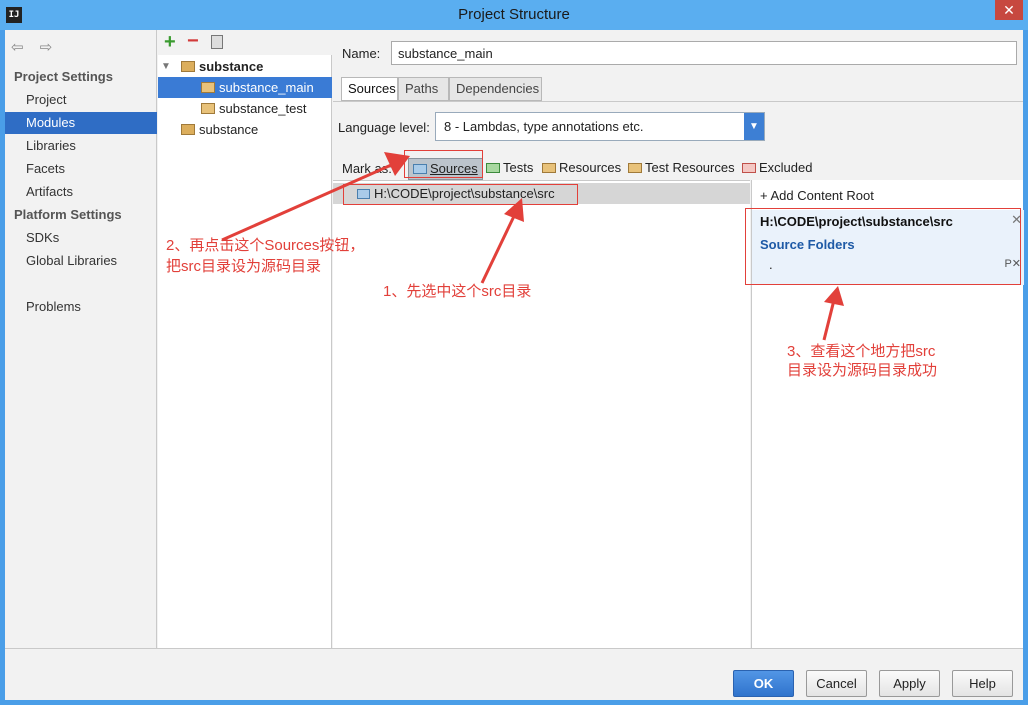 The width and height of the screenshot is (1028, 705). What do you see at coordinates (862, 370) in the screenshot?
I see `annotation-step3-line2: 目录设为源码目录成功` at bounding box center [862, 370].